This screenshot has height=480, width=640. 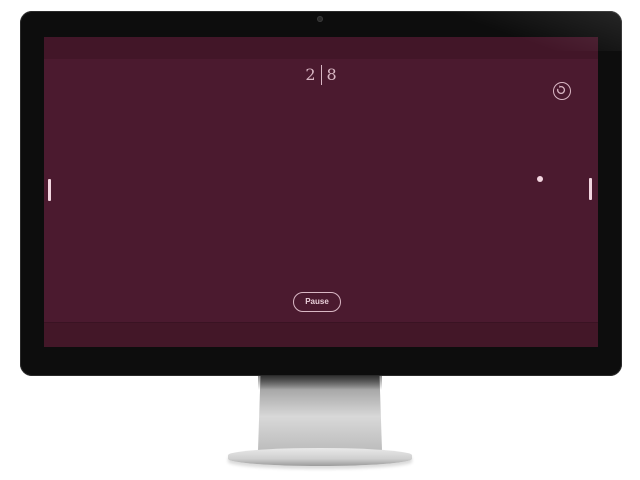 What do you see at coordinates (317, 302) in the screenshot?
I see `pause-button: Pause` at bounding box center [317, 302].